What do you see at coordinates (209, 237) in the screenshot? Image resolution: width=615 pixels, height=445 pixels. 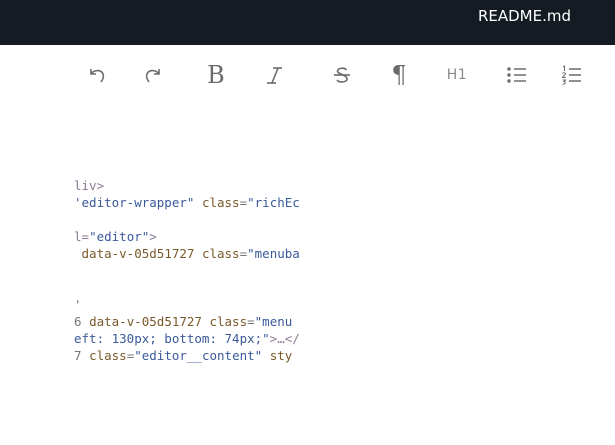 I see `code-line: l="editor">` at bounding box center [209, 237].